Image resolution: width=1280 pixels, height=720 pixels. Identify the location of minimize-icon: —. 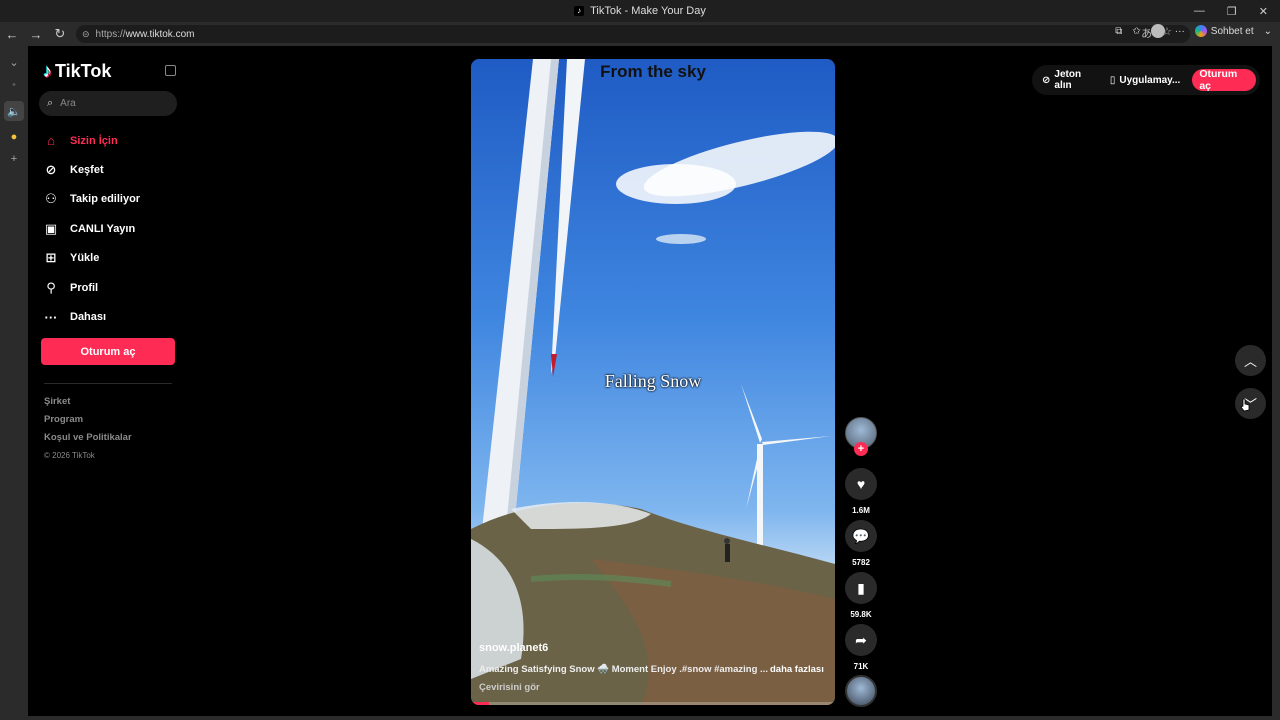
(1199, 11).